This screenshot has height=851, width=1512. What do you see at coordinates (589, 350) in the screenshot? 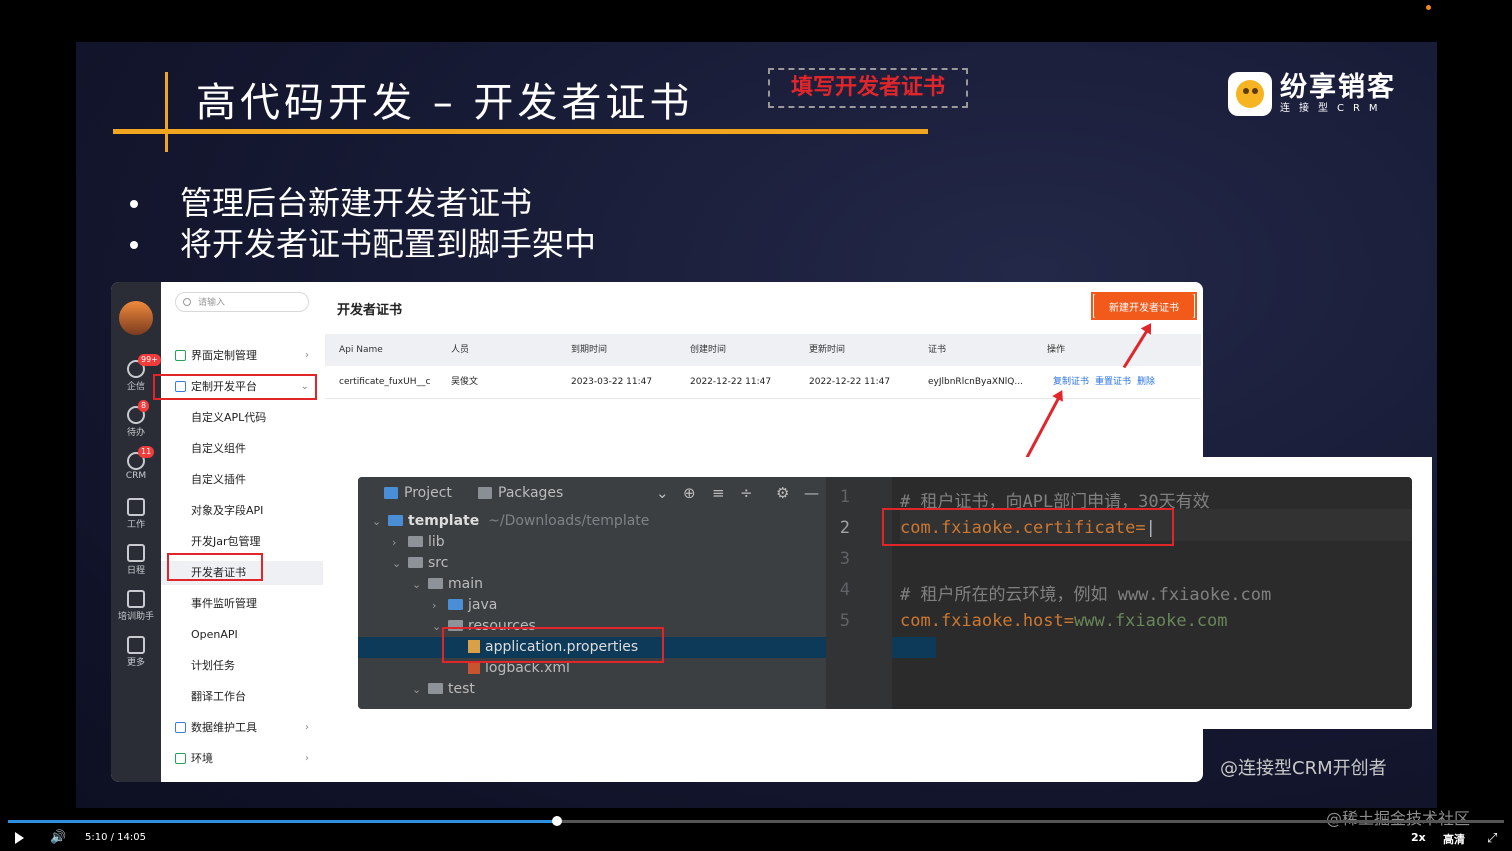
I see `column-header: 到期时间` at bounding box center [589, 350].